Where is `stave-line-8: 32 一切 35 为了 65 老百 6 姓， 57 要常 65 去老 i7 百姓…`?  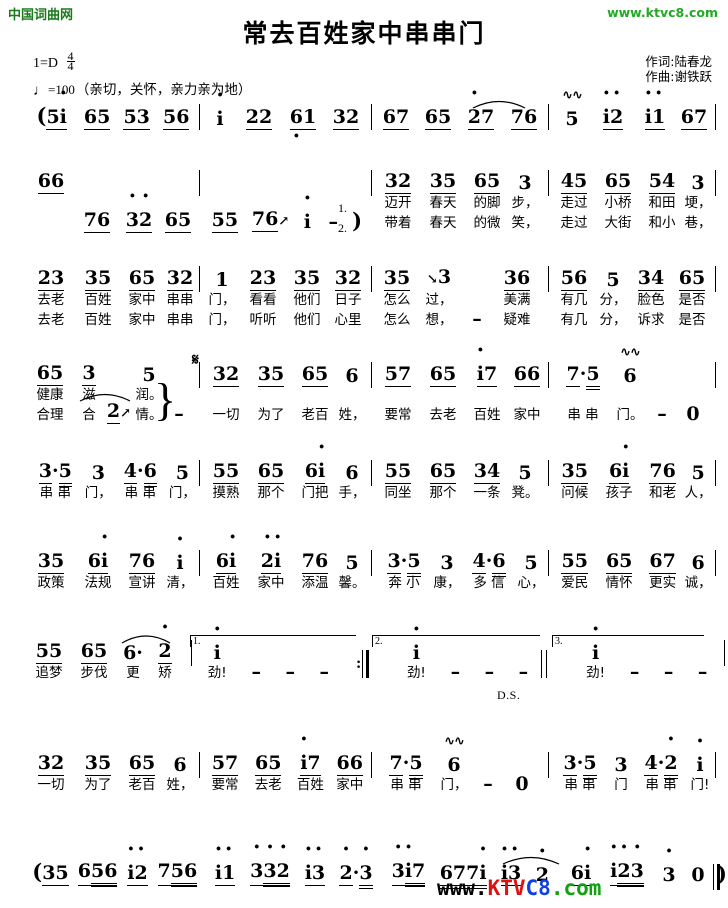
stave-line-8: 32 一切 35 为了 65 老百 6 姓， 57 要常 65 去老 i7 百姓… is located at coordinates (364, 765).